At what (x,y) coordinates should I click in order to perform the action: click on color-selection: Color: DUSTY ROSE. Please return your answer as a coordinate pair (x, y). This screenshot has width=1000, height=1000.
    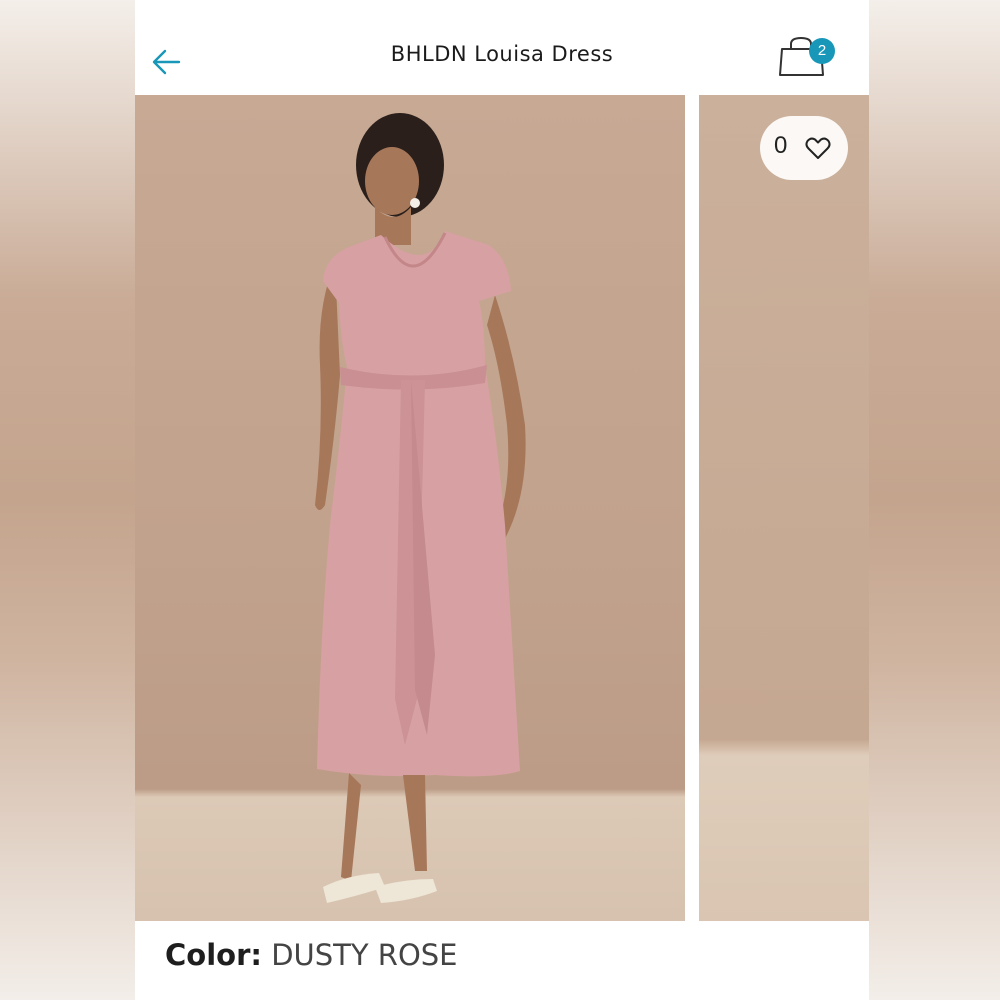
    Looking at the image, I should click on (311, 955).